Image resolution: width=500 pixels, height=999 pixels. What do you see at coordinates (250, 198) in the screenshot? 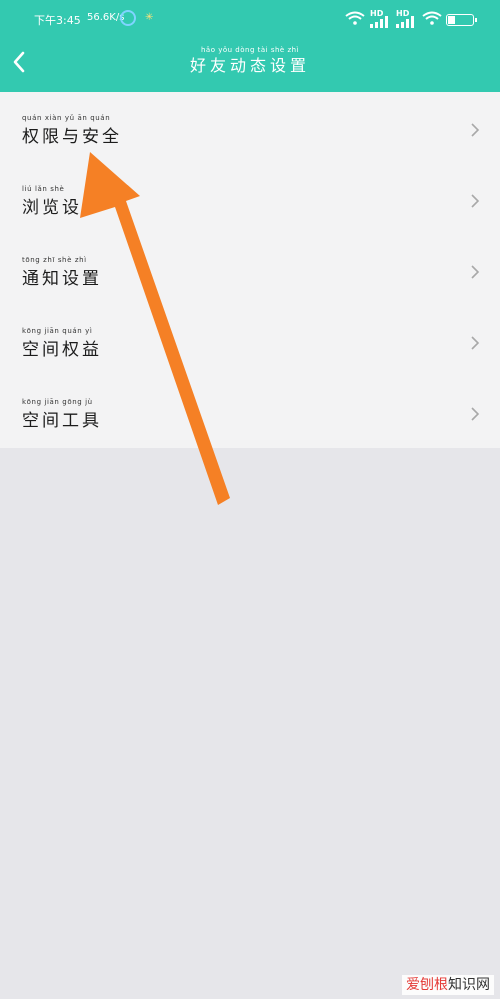
I see `menu-item-browse: liú lǎn shè 浏览设` at bounding box center [250, 198].